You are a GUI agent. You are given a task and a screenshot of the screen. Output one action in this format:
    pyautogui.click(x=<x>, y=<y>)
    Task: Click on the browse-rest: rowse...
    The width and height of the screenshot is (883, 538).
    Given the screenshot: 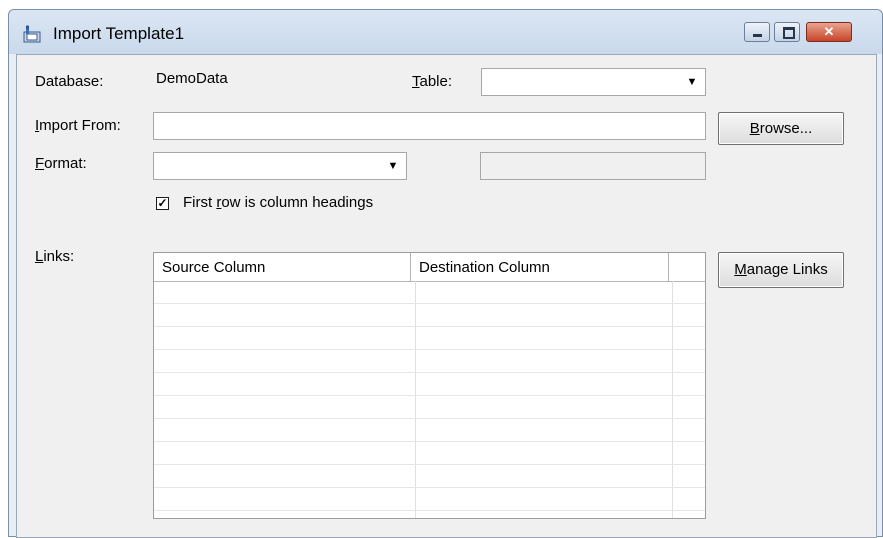 What is the action you would take?
    pyautogui.click(x=786, y=128)
    